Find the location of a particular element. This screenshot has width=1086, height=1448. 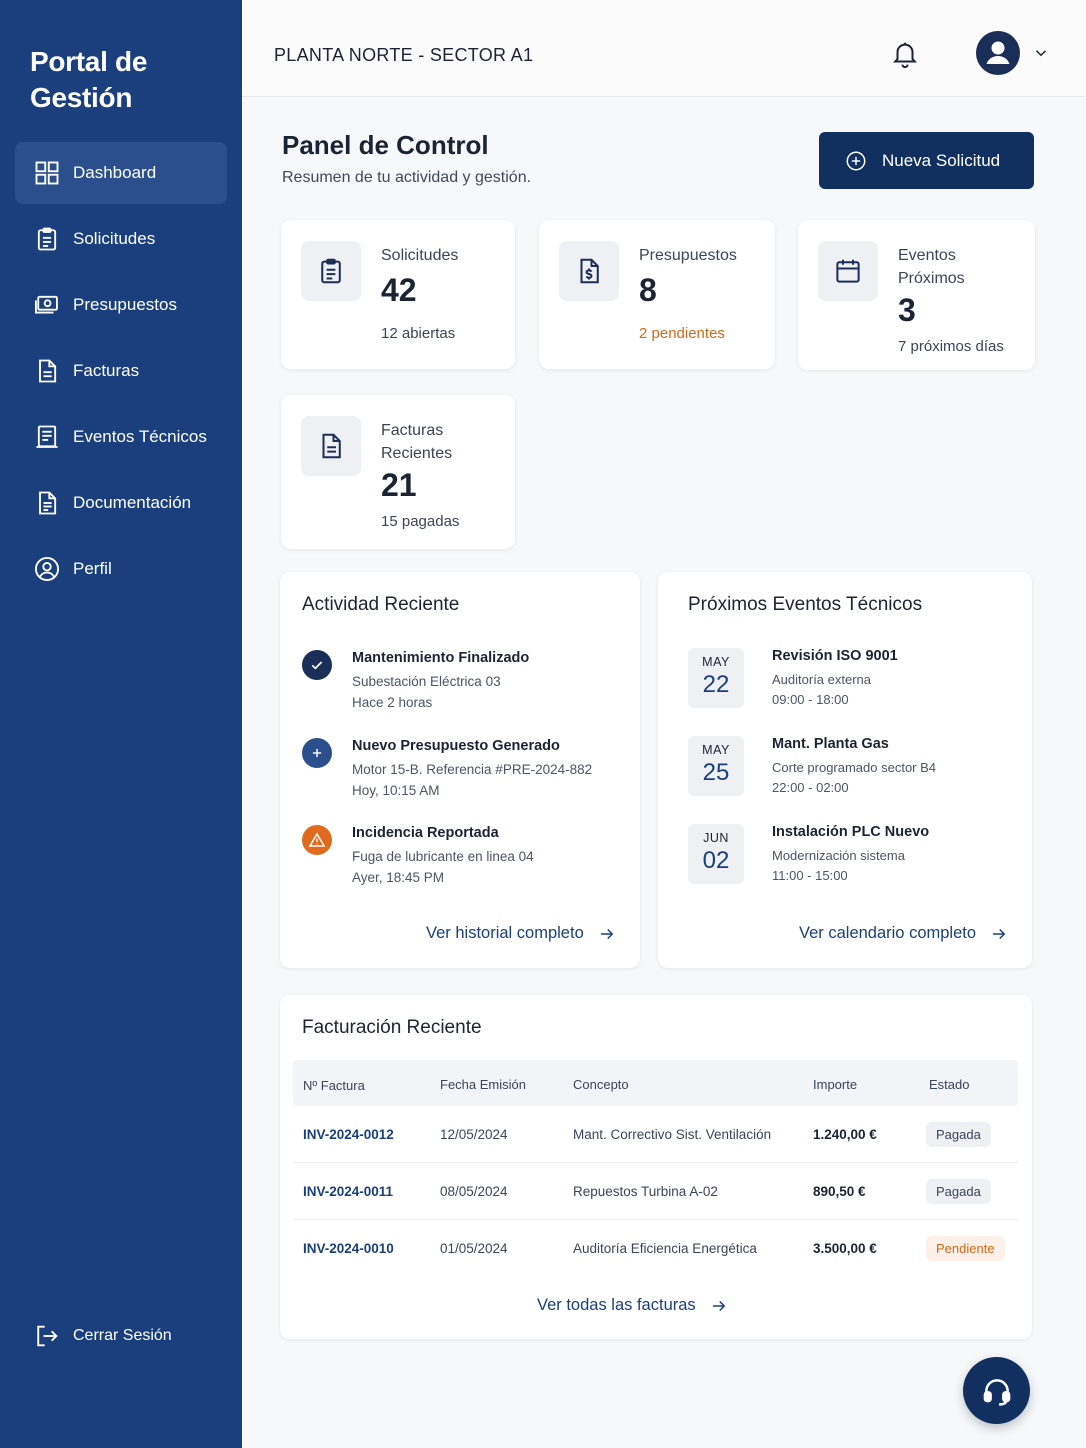

clipboard-icon is located at coordinates (331, 271).